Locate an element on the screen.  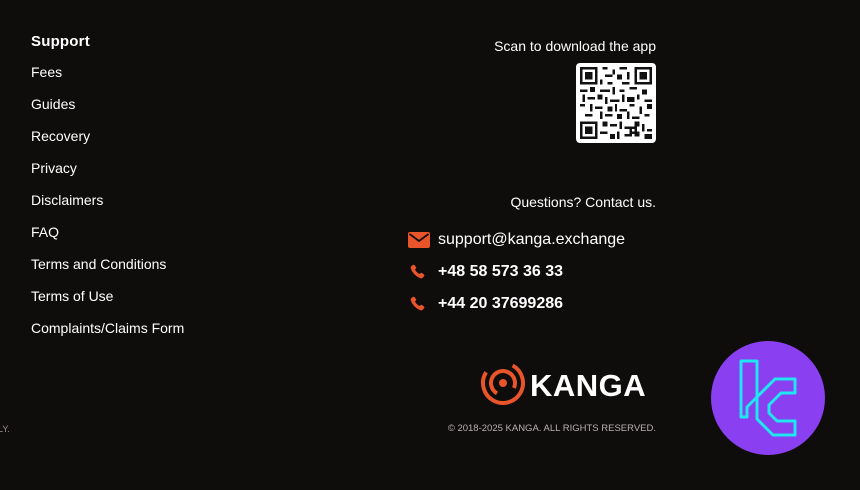
contact-heading: Questions? Contact us. is located at coordinates (583, 202).